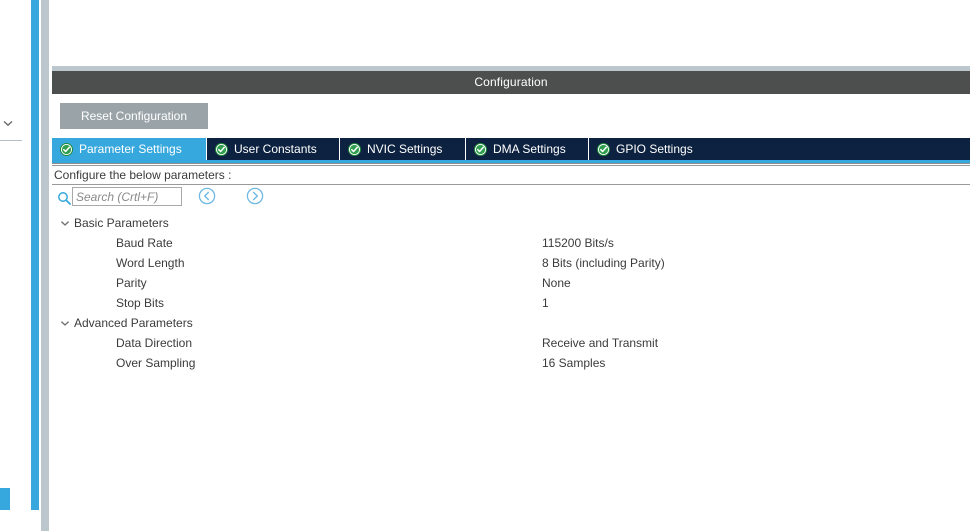 Image resolution: width=970 pixels, height=531 pixels. I want to click on tab-parameter-settings: Parameter Settings, so click(129, 149).